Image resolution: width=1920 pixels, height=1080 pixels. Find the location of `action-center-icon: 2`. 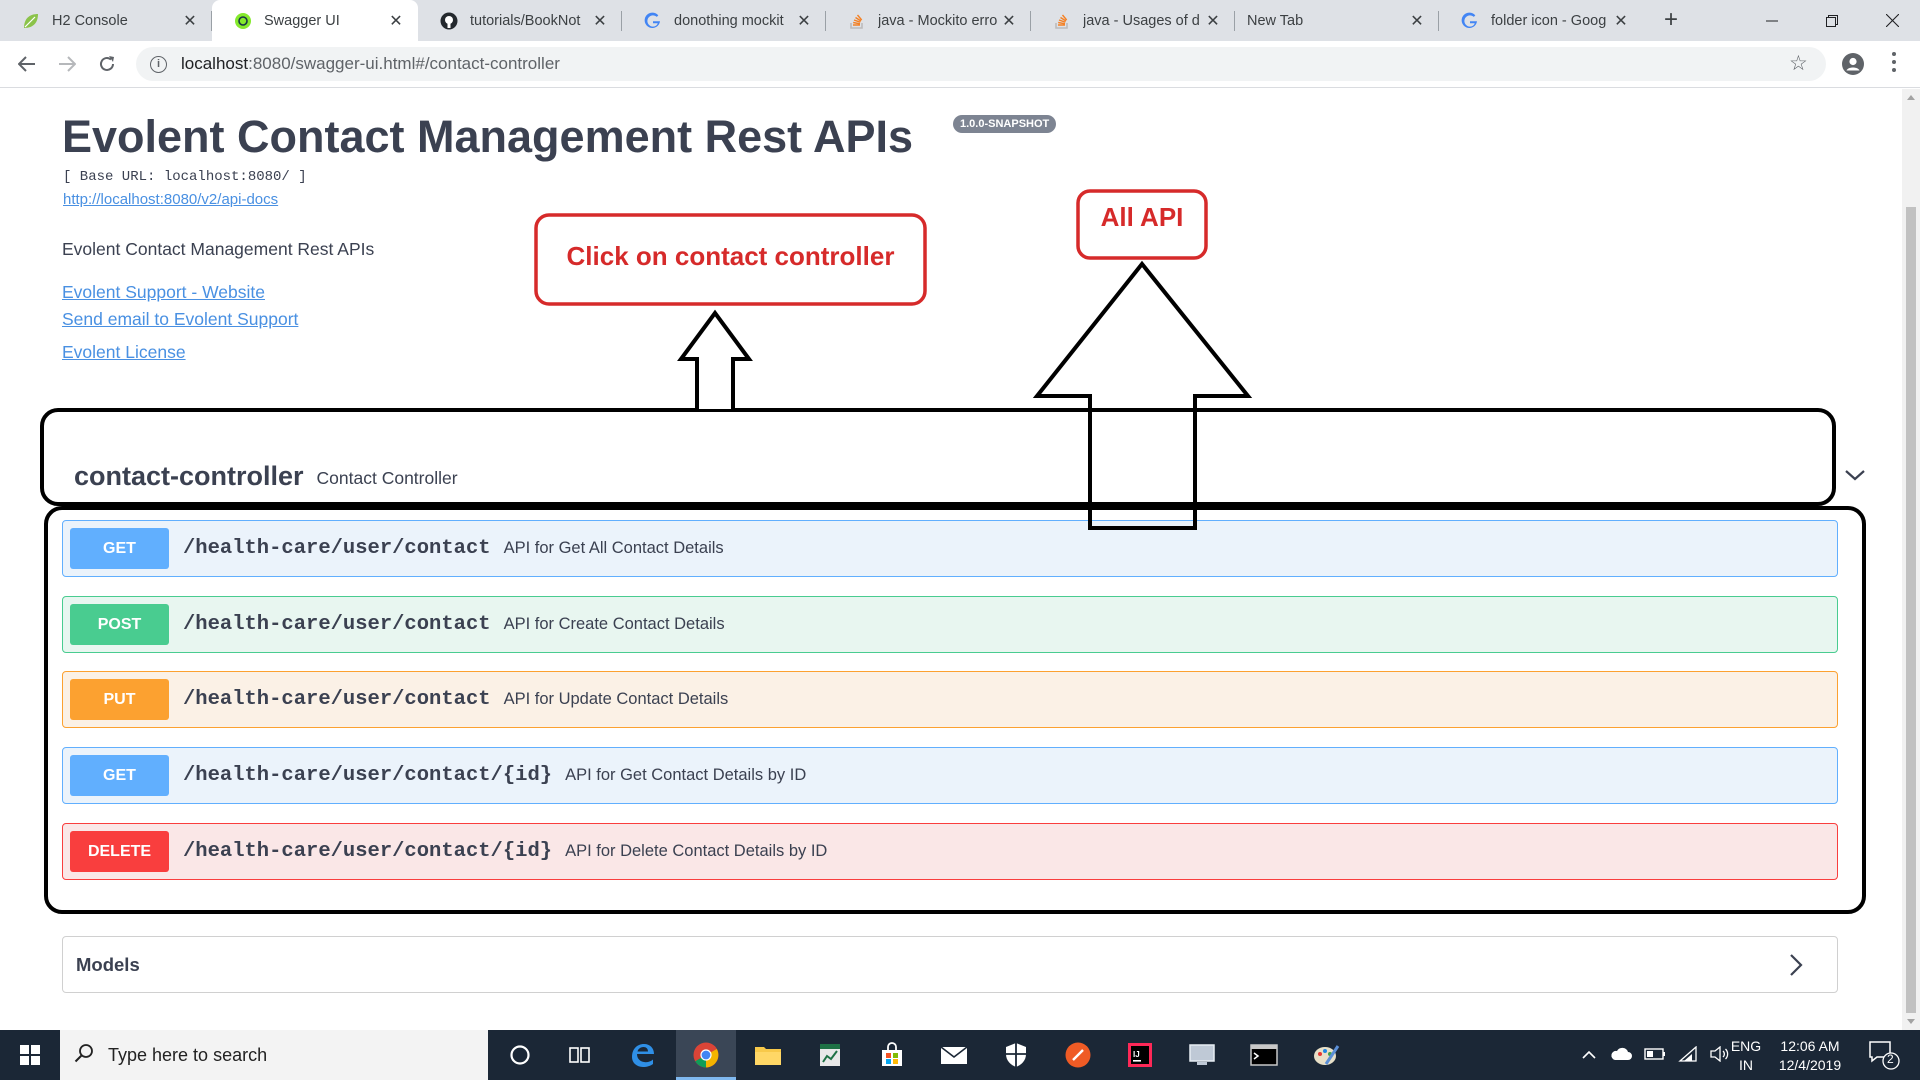

action-center-icon: 2 is located at coordinates (1884, 1055).